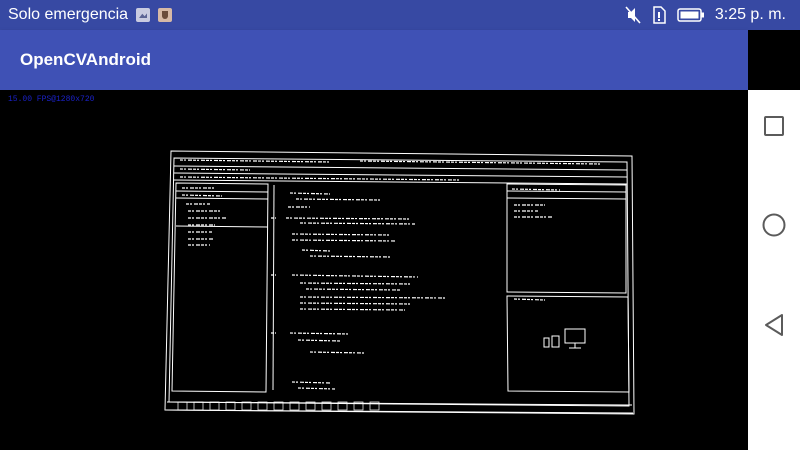 The width and height of the screenshot is (800, 450). I want to click on gallery-notification-icon, so click(143, 15).